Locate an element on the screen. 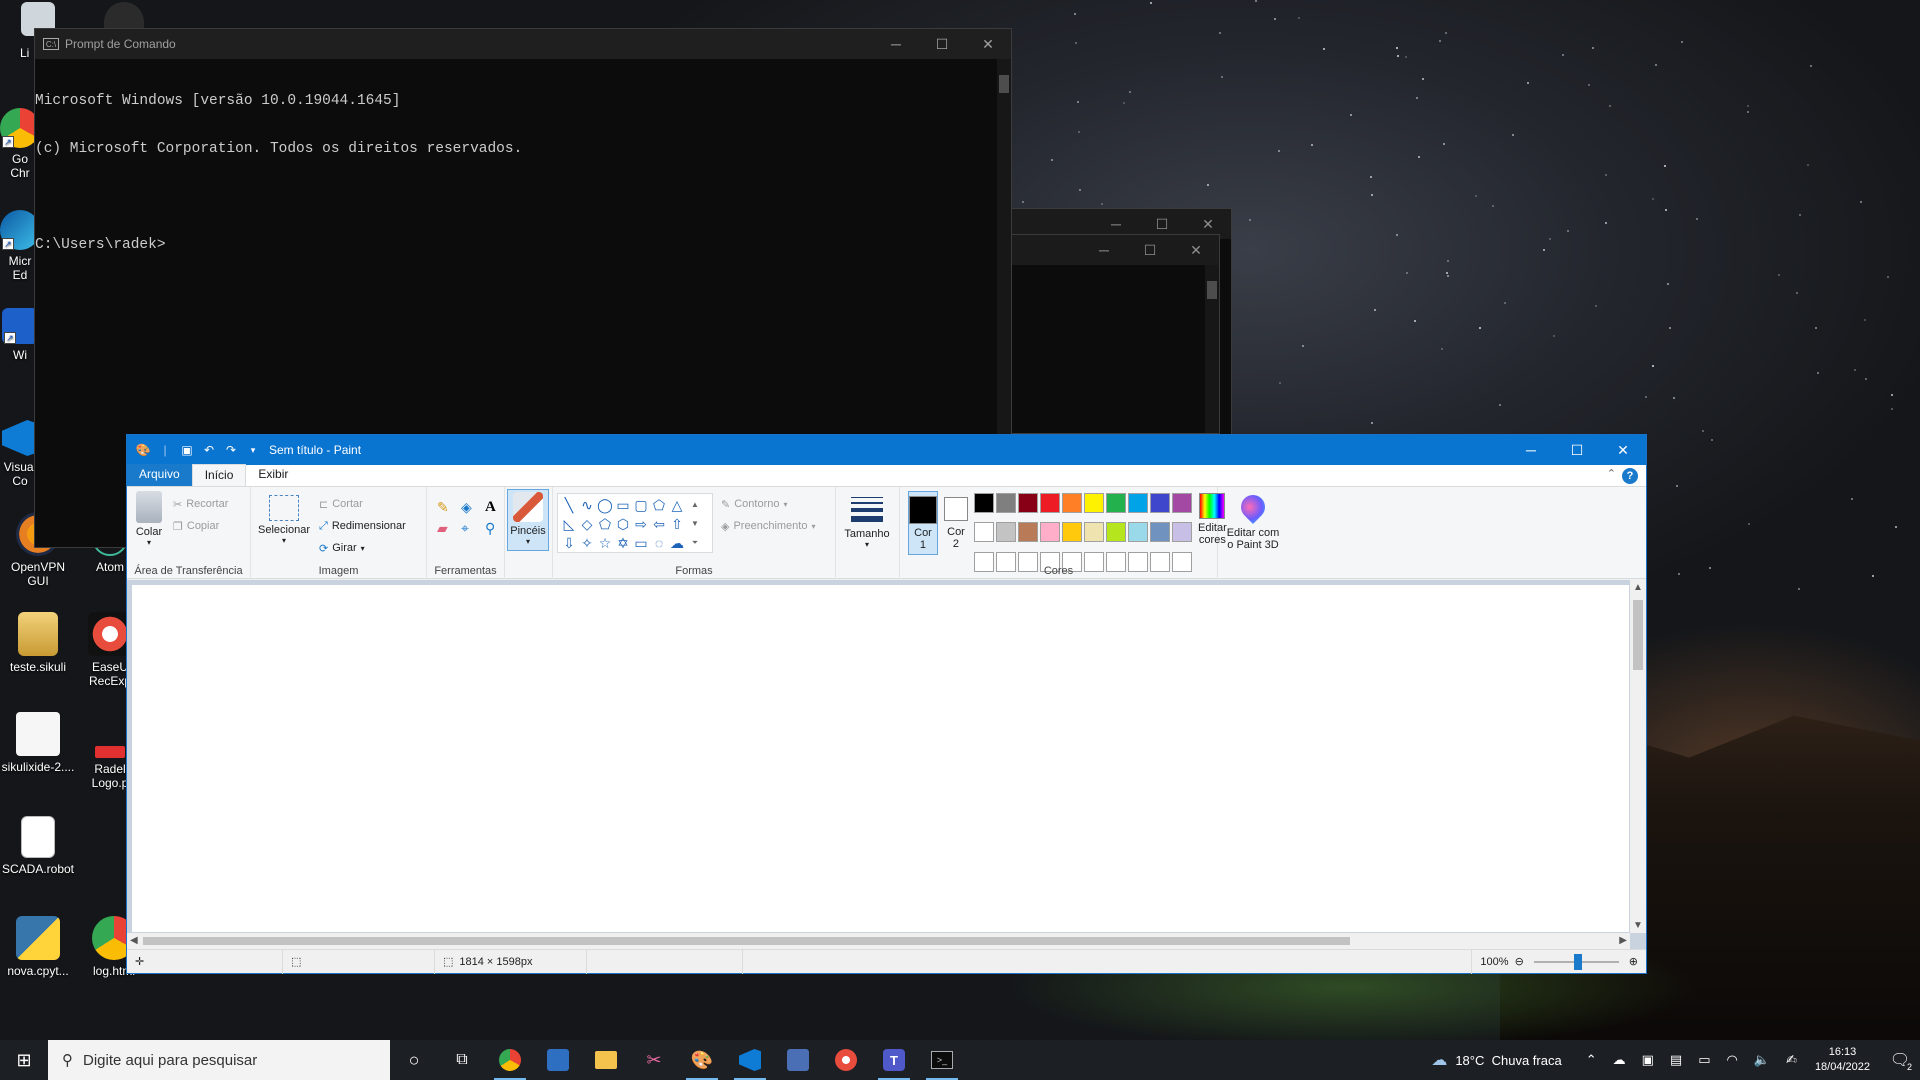 The width and height of the screenshot is (1920, 1080). weather-text: 18°C Chuva fraca is located at coordinates (1508, 1060).